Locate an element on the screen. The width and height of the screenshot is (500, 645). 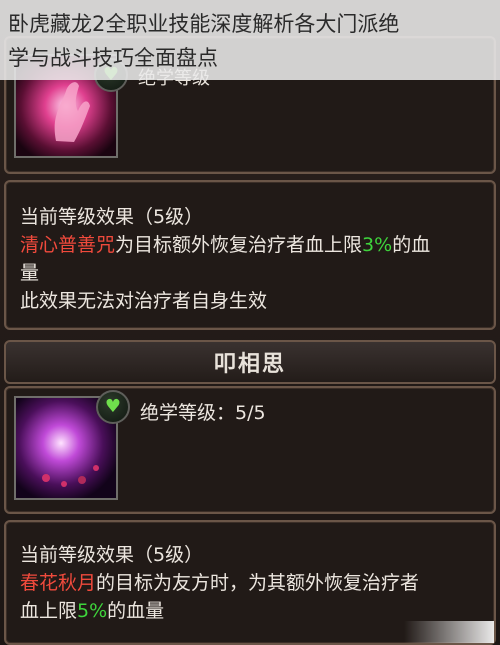
skill1-desc-line1: 清心普善咒为目标额外恢复治疗者血上限3%的血 is located at coordinates (225, 243).